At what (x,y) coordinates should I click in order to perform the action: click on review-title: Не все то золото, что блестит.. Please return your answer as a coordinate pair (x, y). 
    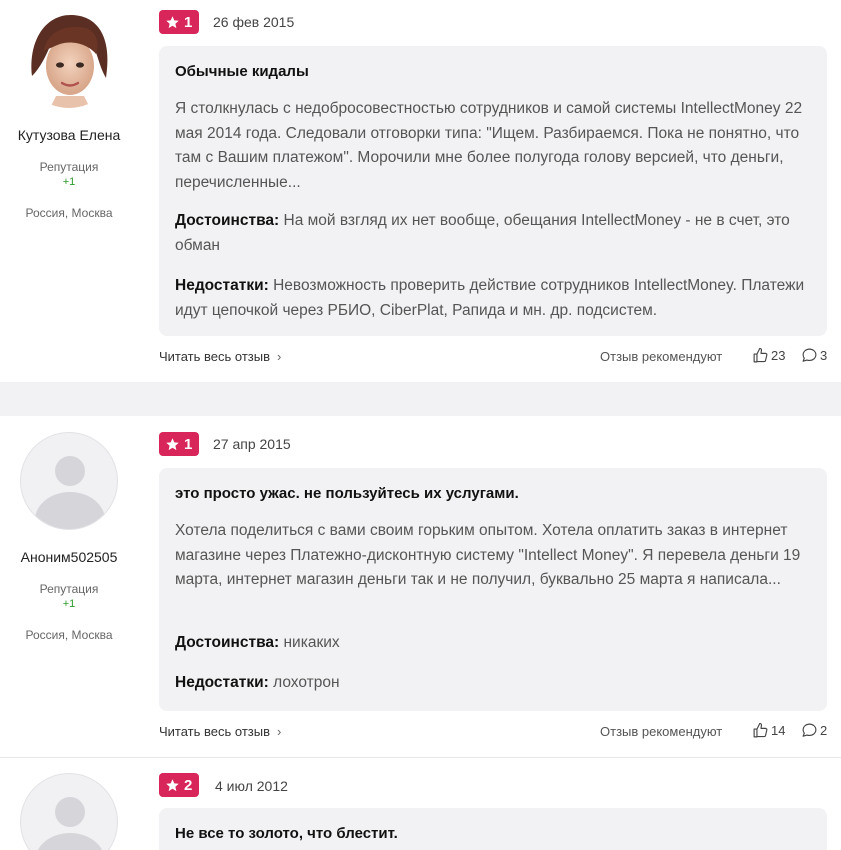
    Looking at the image, I should click on (286, 833).